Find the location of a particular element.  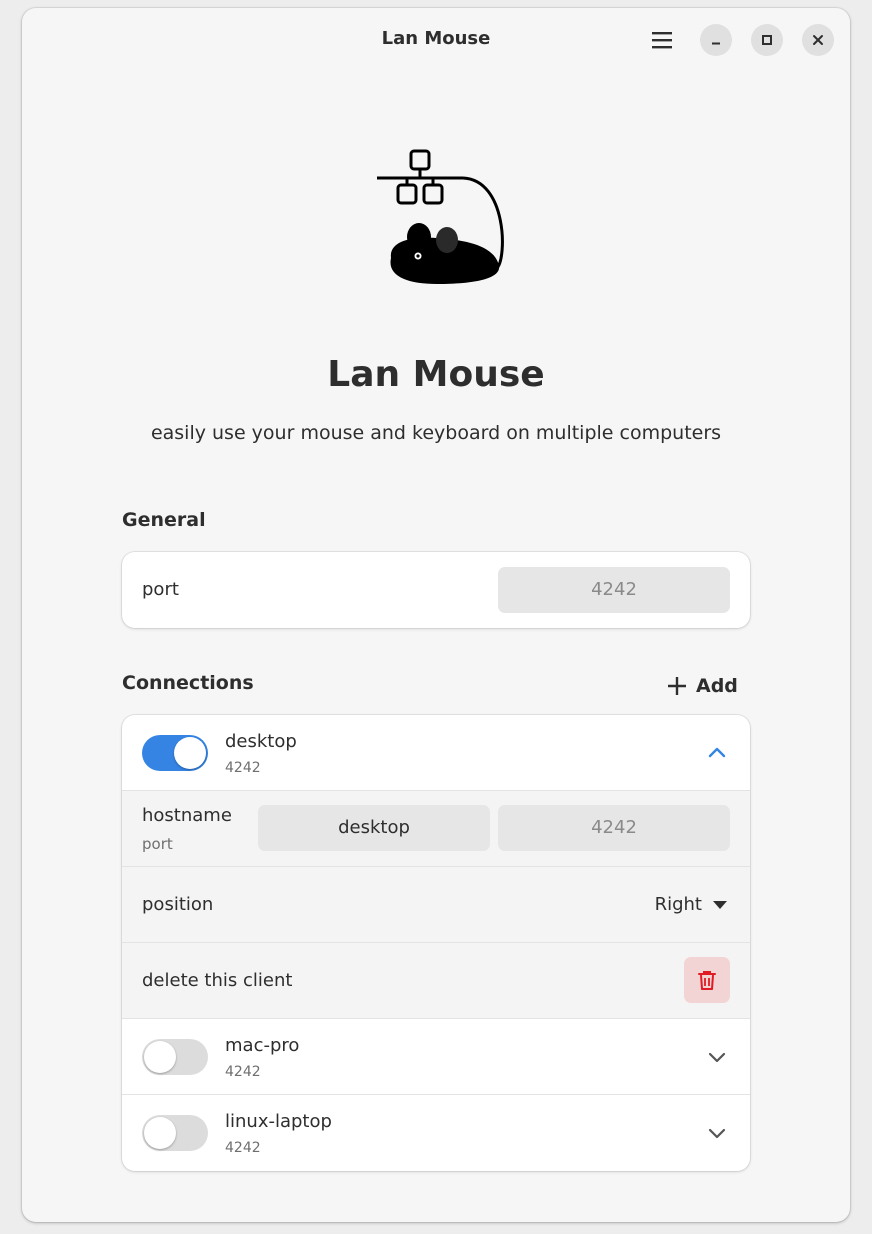

main-menu-button is located at coordinates (662, 40).